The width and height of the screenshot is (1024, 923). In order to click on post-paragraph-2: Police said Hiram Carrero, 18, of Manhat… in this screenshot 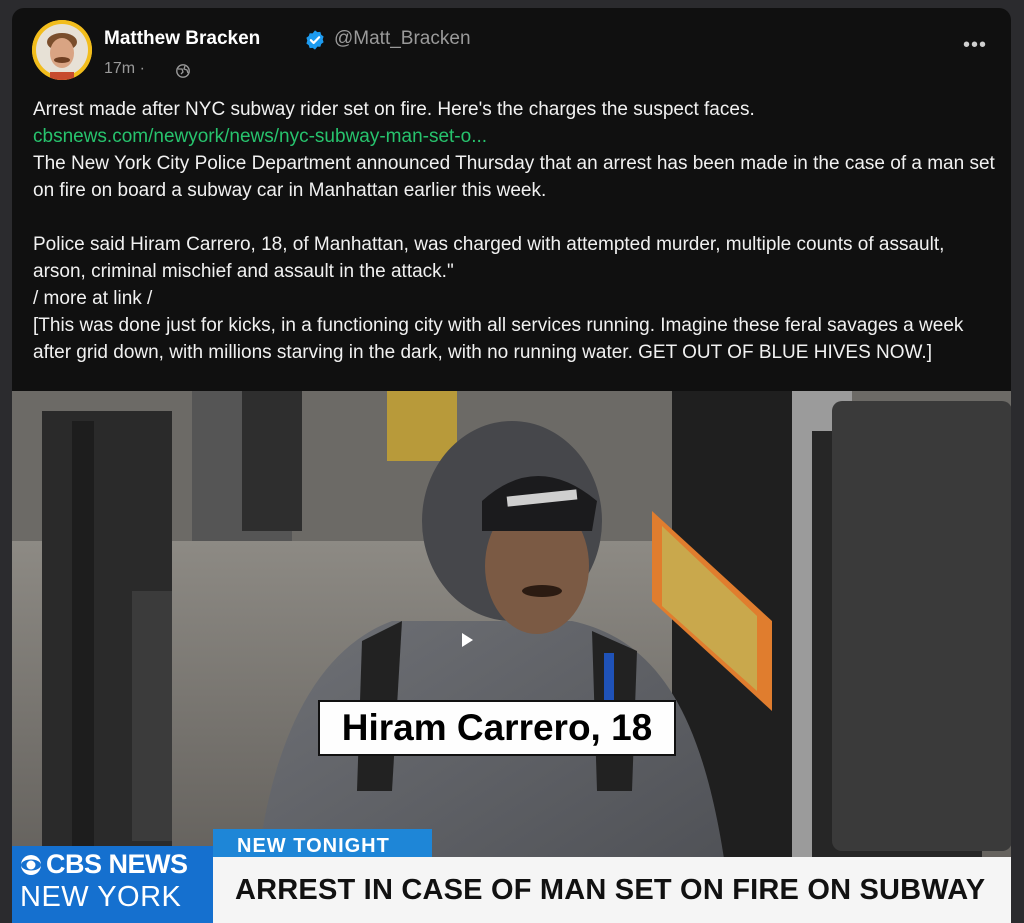, I will do `click(489, 258)`.